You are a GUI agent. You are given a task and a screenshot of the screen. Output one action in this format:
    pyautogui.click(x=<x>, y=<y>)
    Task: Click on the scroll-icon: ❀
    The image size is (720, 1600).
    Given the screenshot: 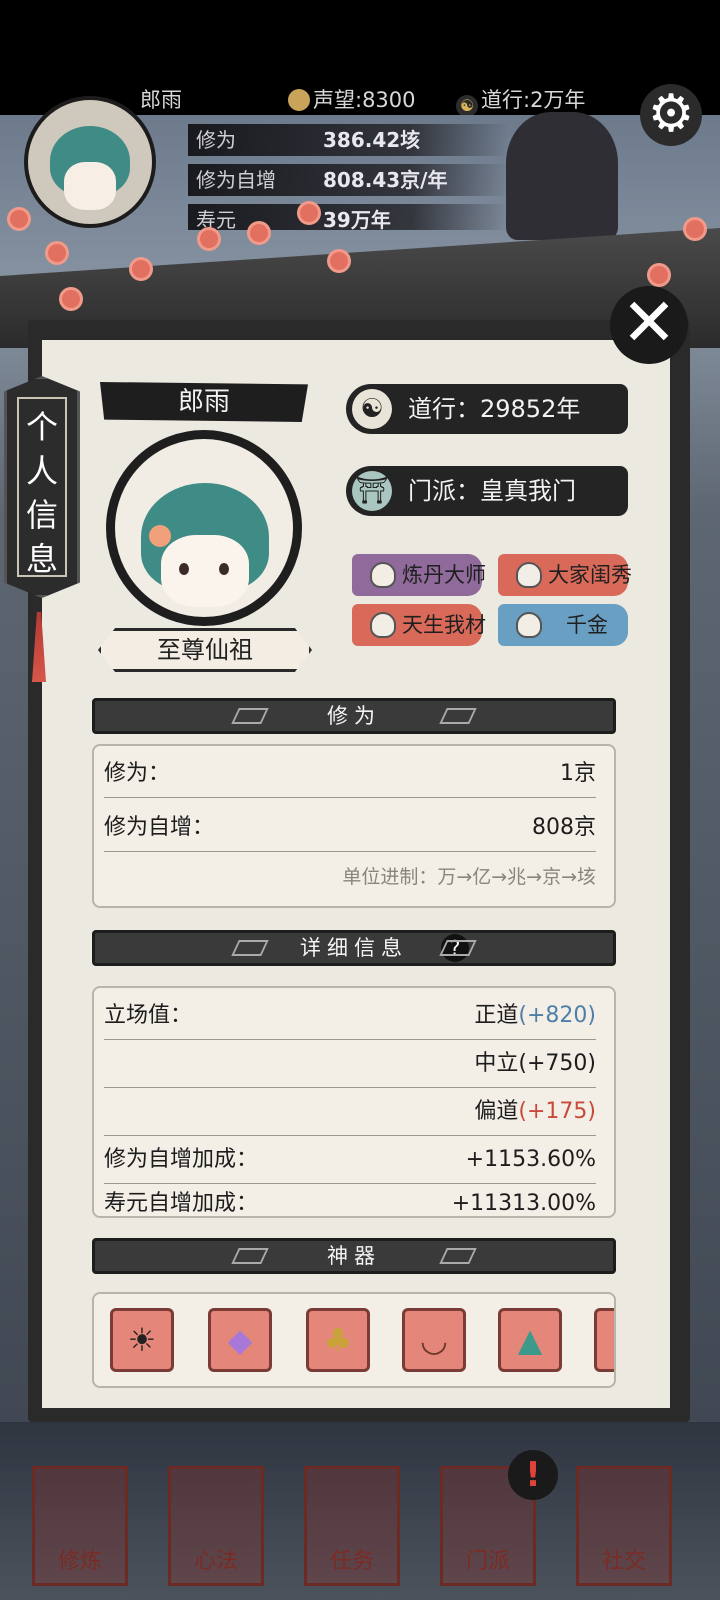 What is the action you would take?
    pyautogui.click(x=604, y=1340)
    